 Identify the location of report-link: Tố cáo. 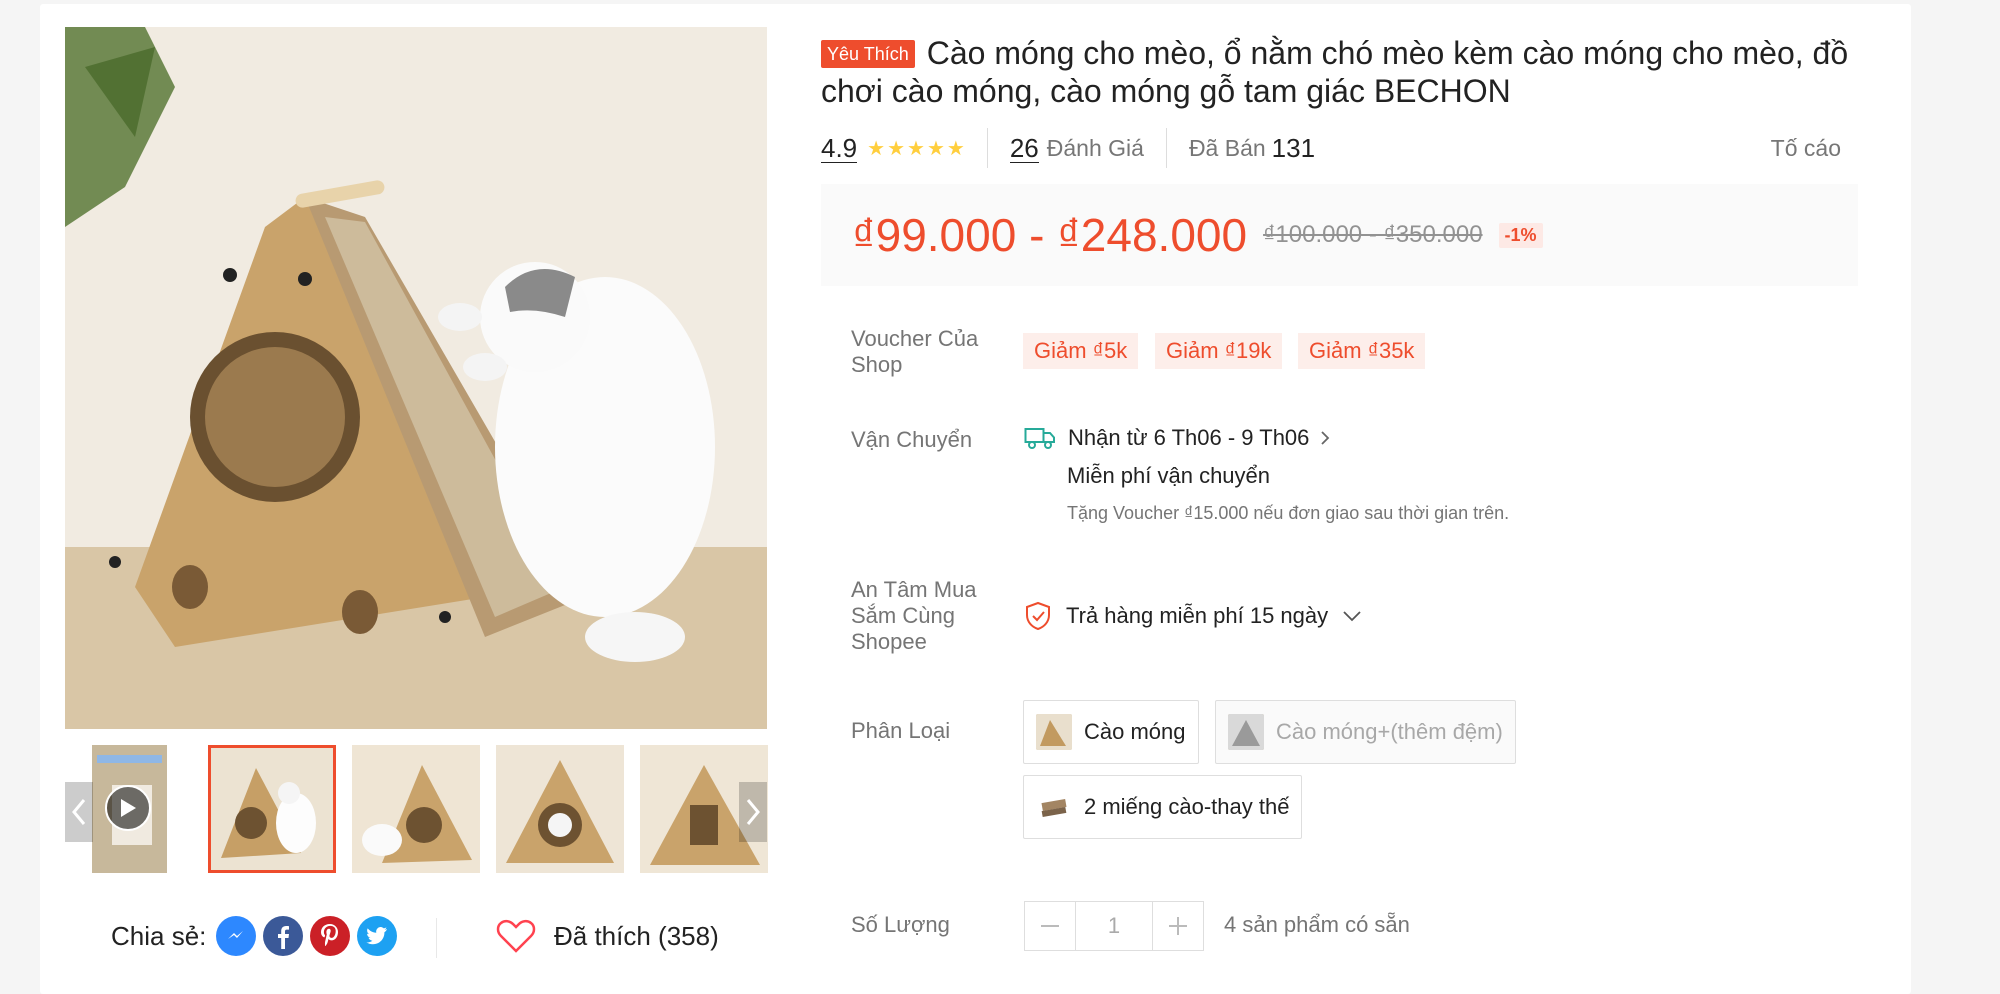
(1806, 148).